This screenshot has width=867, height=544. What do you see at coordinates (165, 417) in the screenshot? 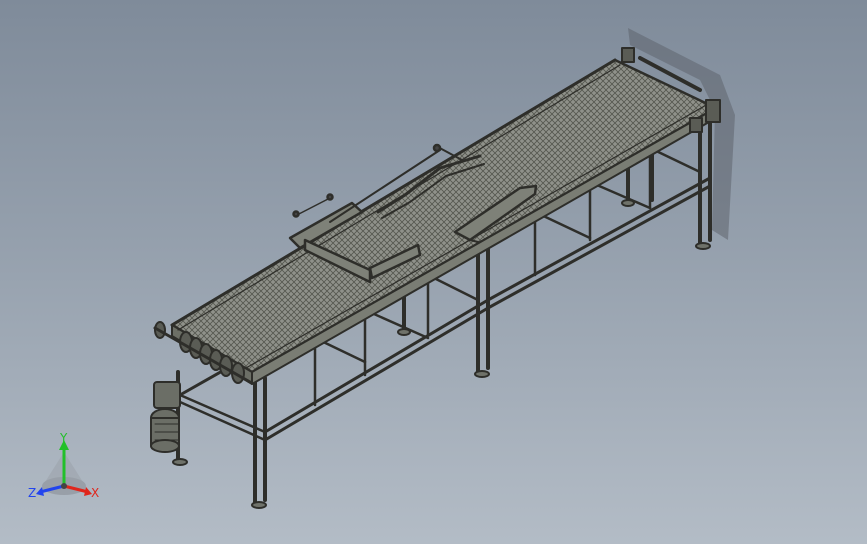
I see `drive-motor` at bounding box center [165, 417].